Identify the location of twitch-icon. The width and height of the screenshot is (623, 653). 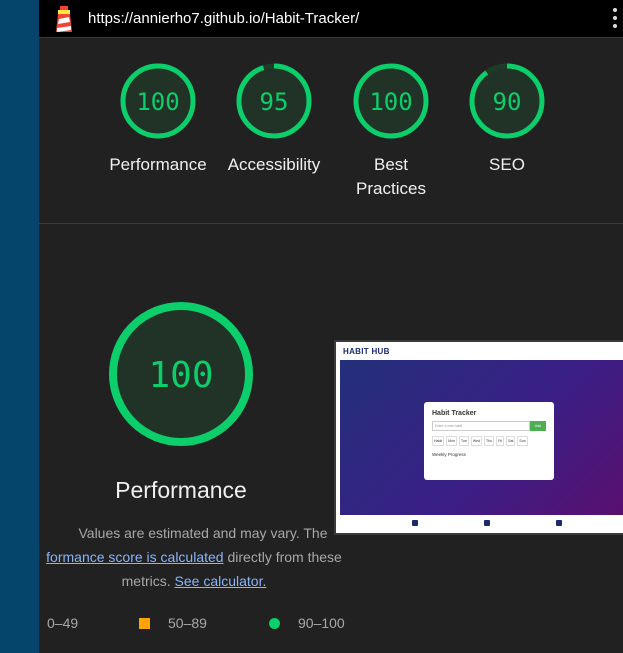
(415, 523).